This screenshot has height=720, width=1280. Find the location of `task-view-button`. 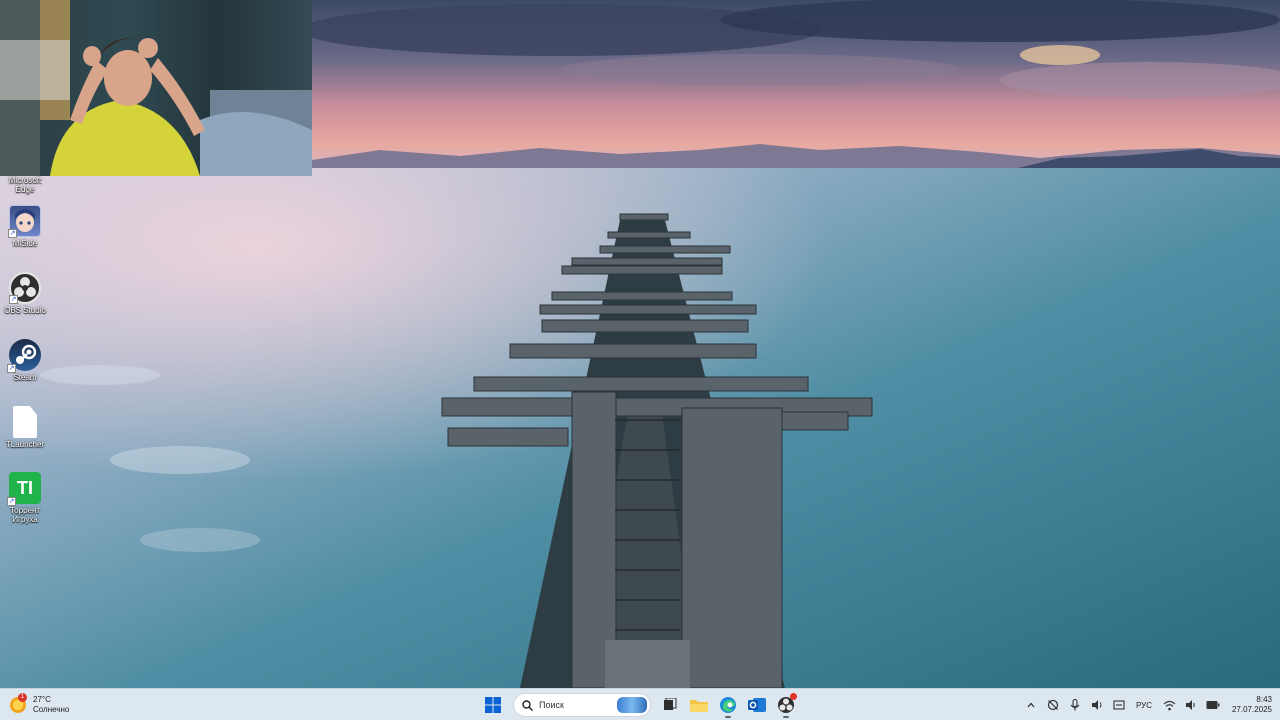

task-view-button is located at coordinates (670, 705).